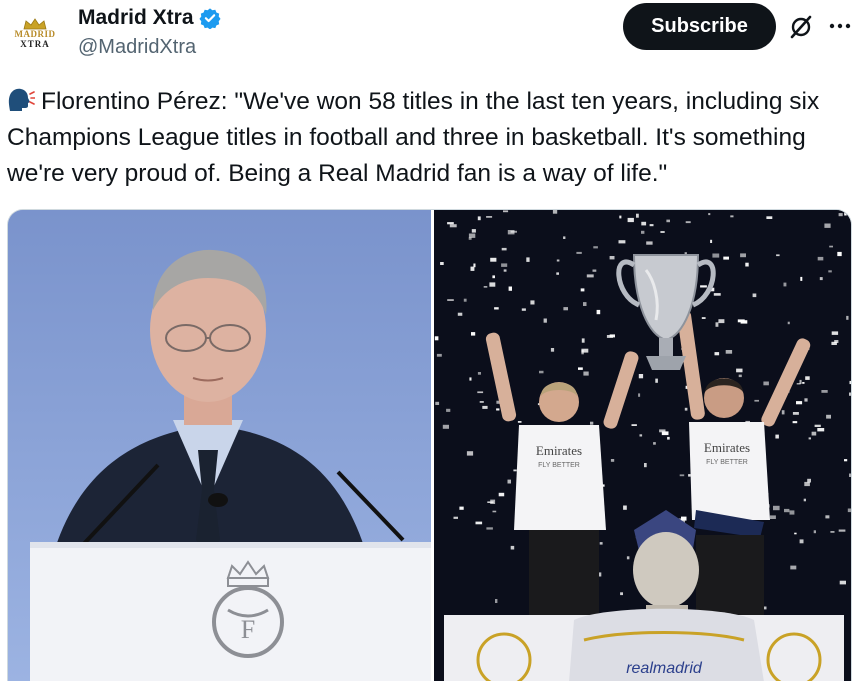 This screenshot has width=853, height=681. I want to click on grok-icon, so click(801, 27).